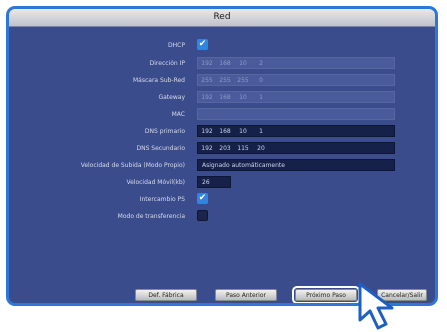 This screenshot has width=447, height=332. What do you see at coordinates (225, 148) in the screenshot?
I see `ip-octet: 203` at bounding box center [225, 148].